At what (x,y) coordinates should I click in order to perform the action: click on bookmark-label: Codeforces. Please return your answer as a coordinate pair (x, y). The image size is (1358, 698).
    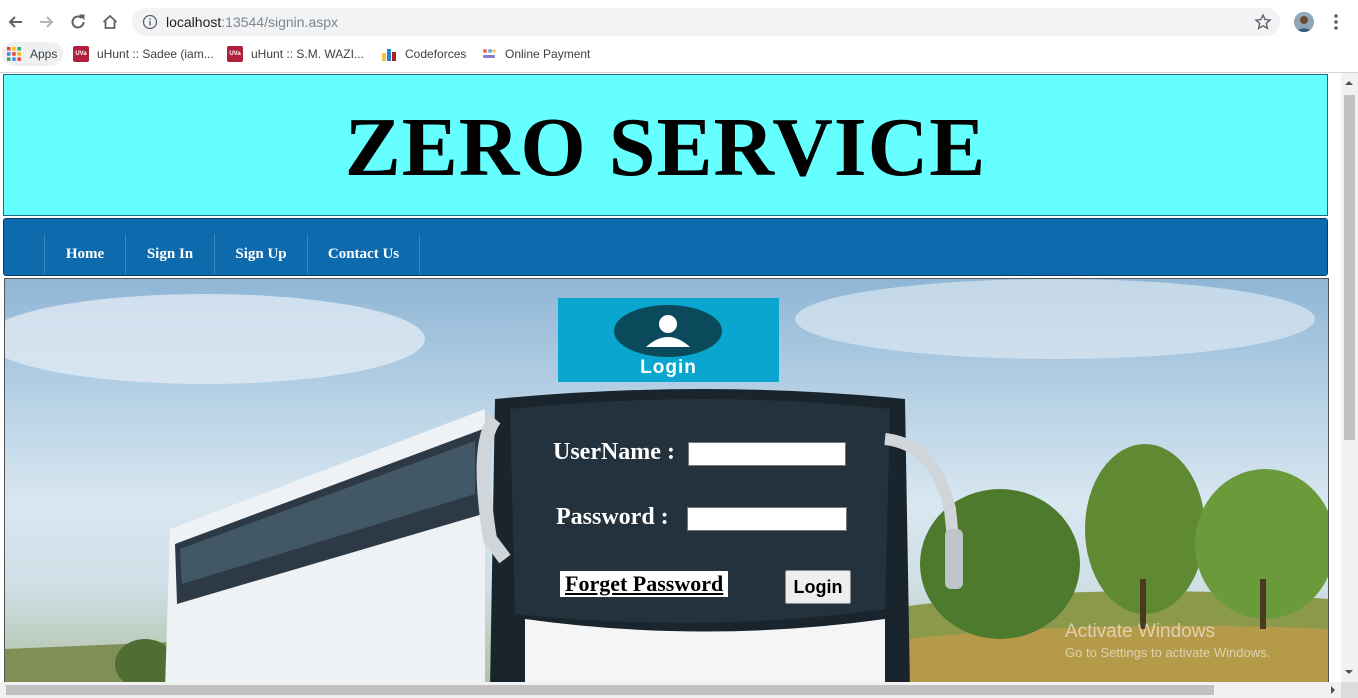
    Looking at the image, I should click on (436, 54).